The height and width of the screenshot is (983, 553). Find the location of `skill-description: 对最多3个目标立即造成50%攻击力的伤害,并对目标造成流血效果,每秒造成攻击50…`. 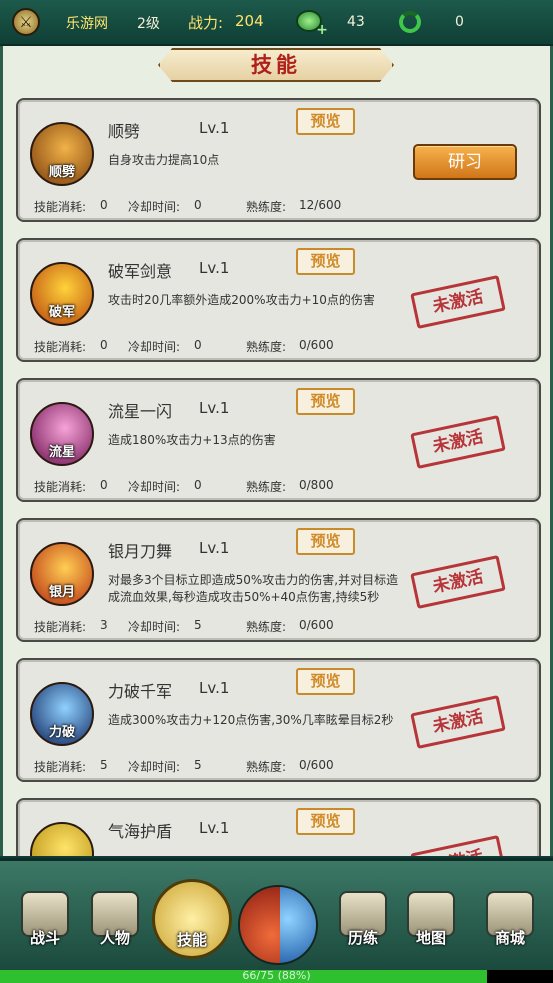

skill-description: 对最多3个目标立即造成50%攻击力的伤害,并对目标造成流血效果,每秒造成攻击50… is located at coordinates (253, 588).